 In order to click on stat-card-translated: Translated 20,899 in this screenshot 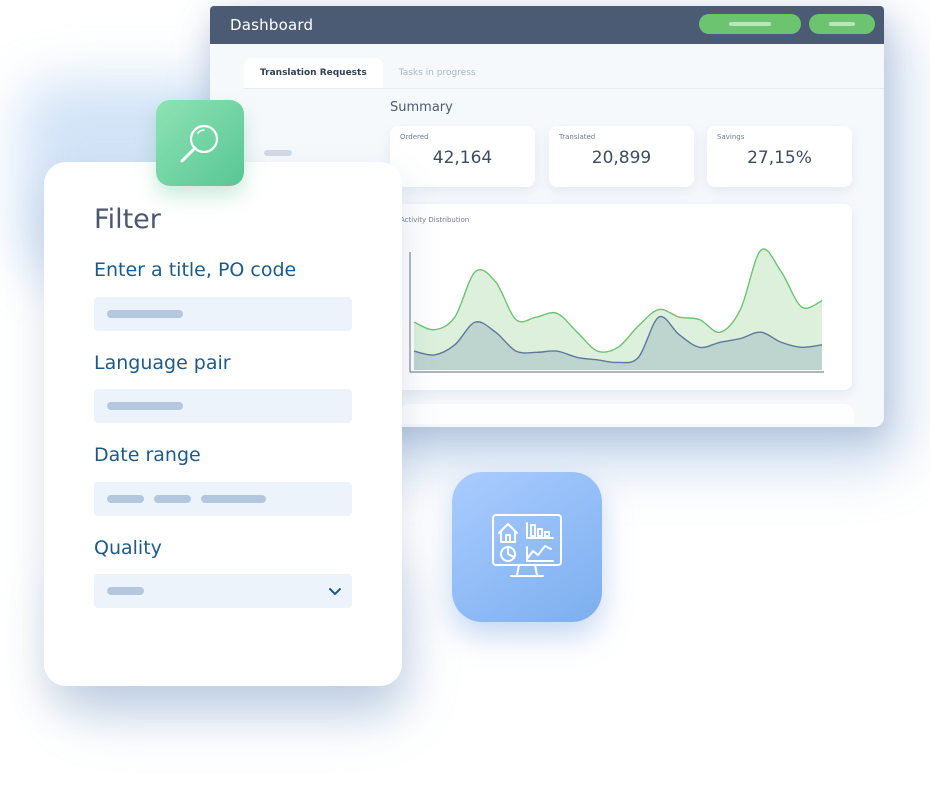, I will do `click(621, 156)`.